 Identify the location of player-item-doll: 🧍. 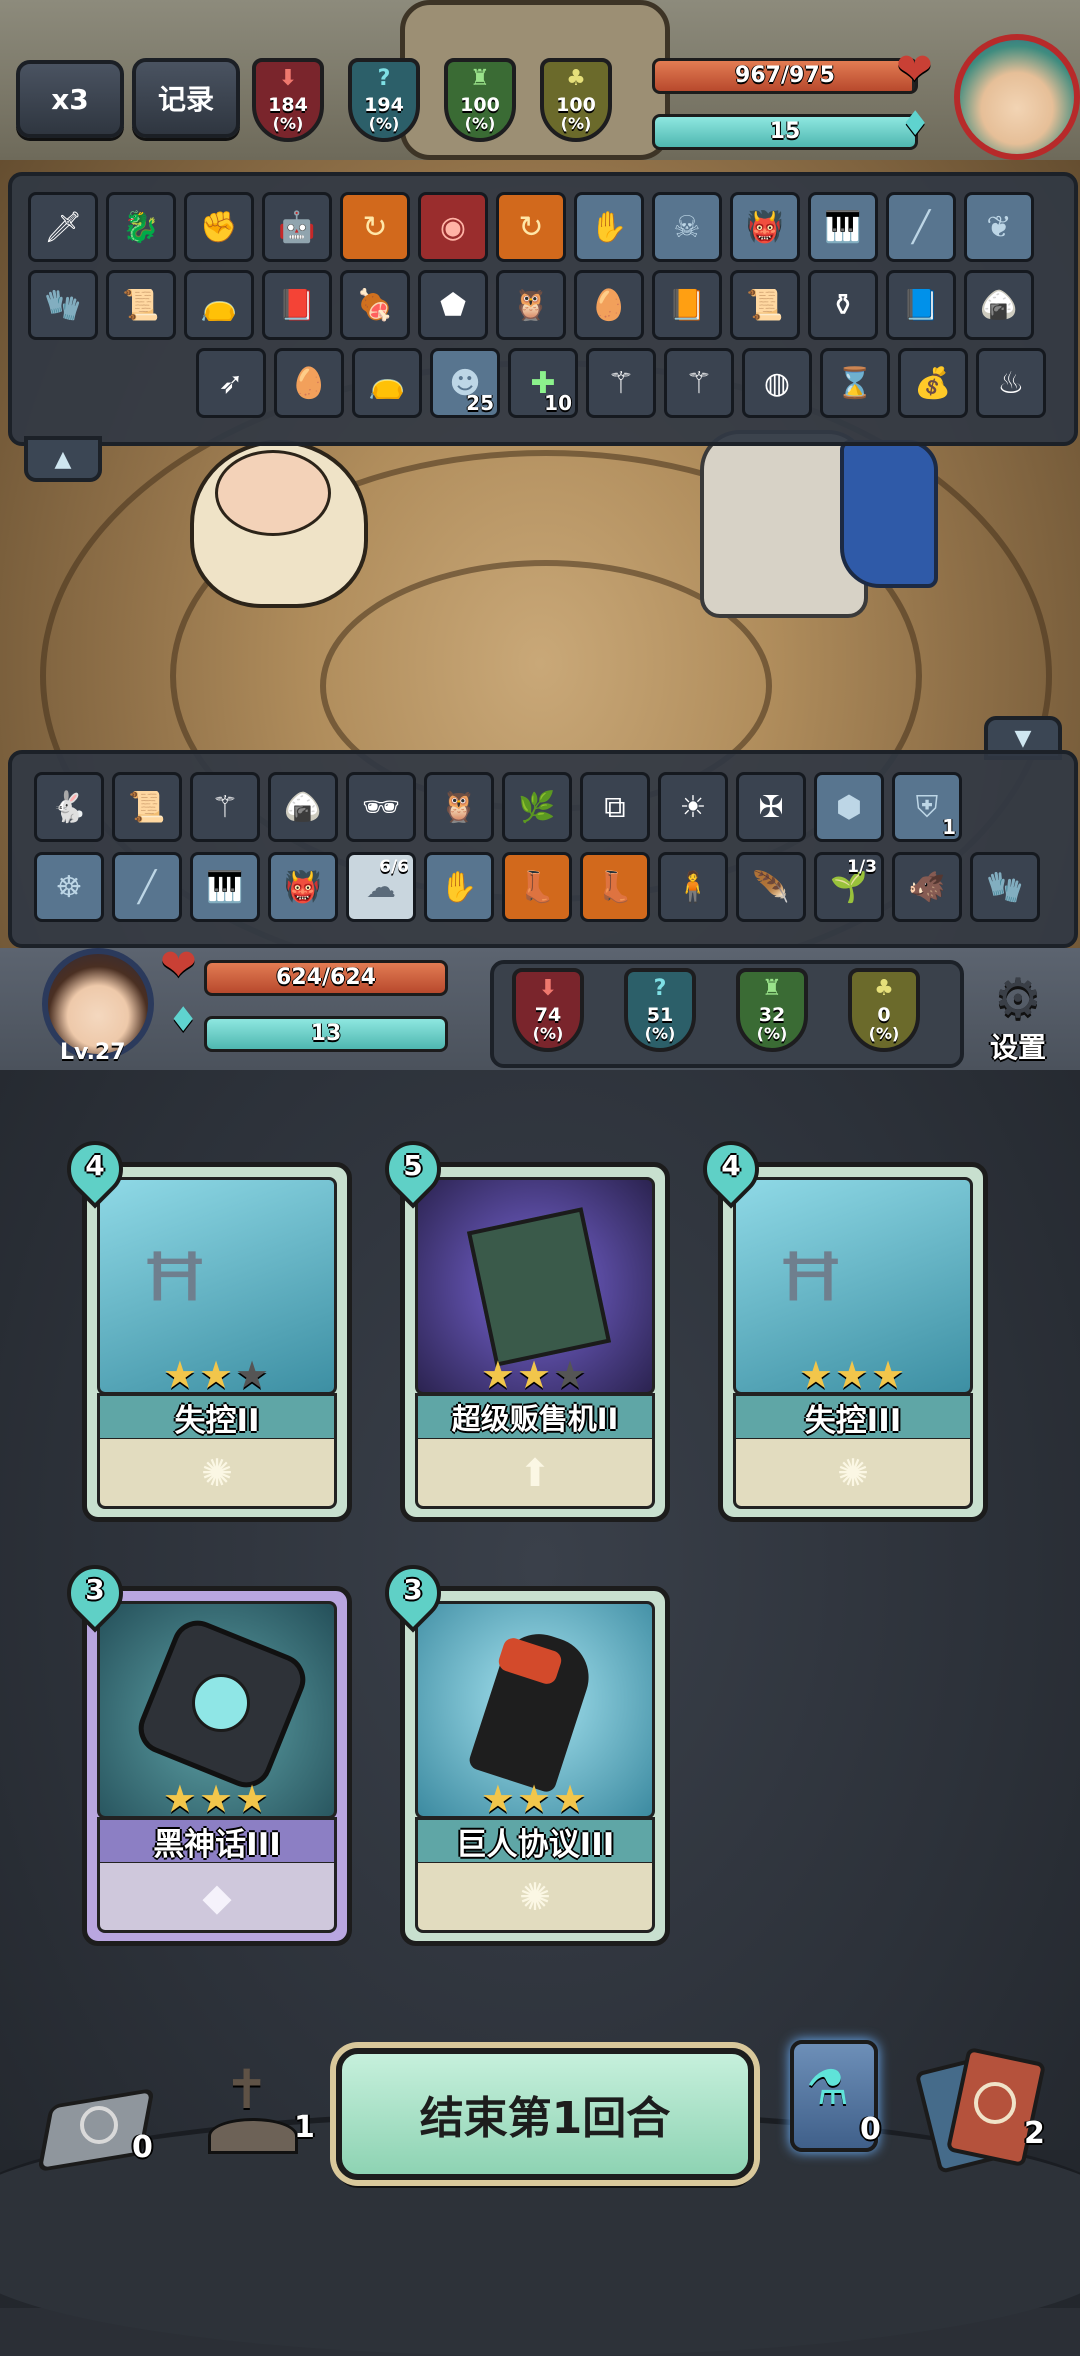
(693, 887).